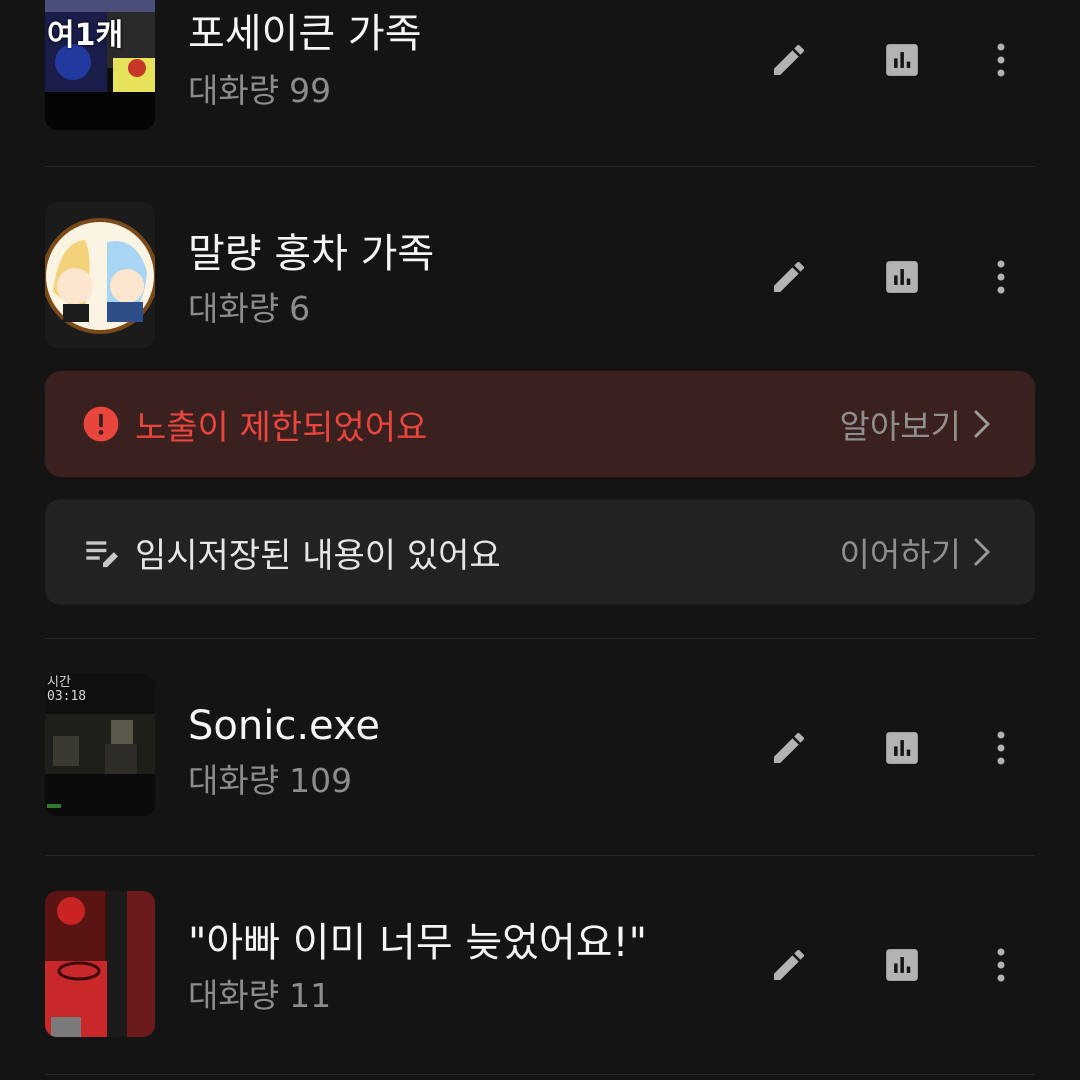  Describe the element at coordinates (102, 554) in the screenshot. I see `draft-edit-icon` at that location.